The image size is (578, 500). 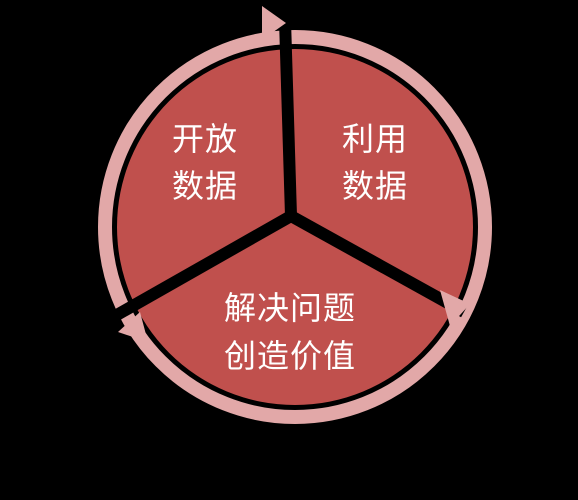 I want to click on segment-label-line: 利用, so click(x=375, y=139).